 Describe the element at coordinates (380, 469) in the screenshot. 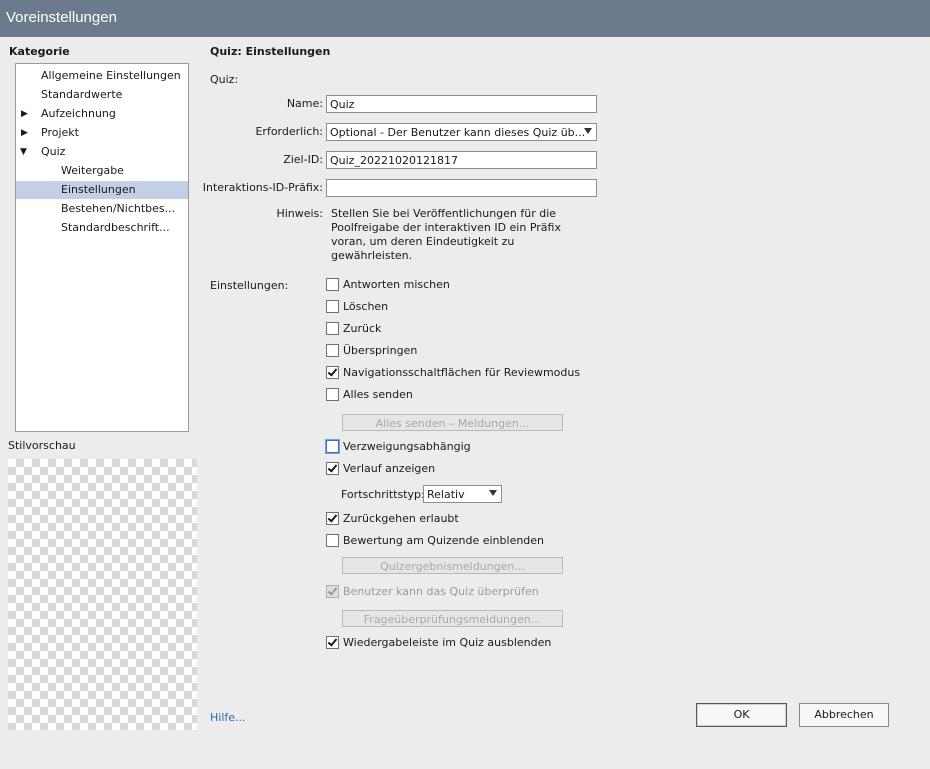

I see `option-show-progress: Verlauf anzeigen` at that location.